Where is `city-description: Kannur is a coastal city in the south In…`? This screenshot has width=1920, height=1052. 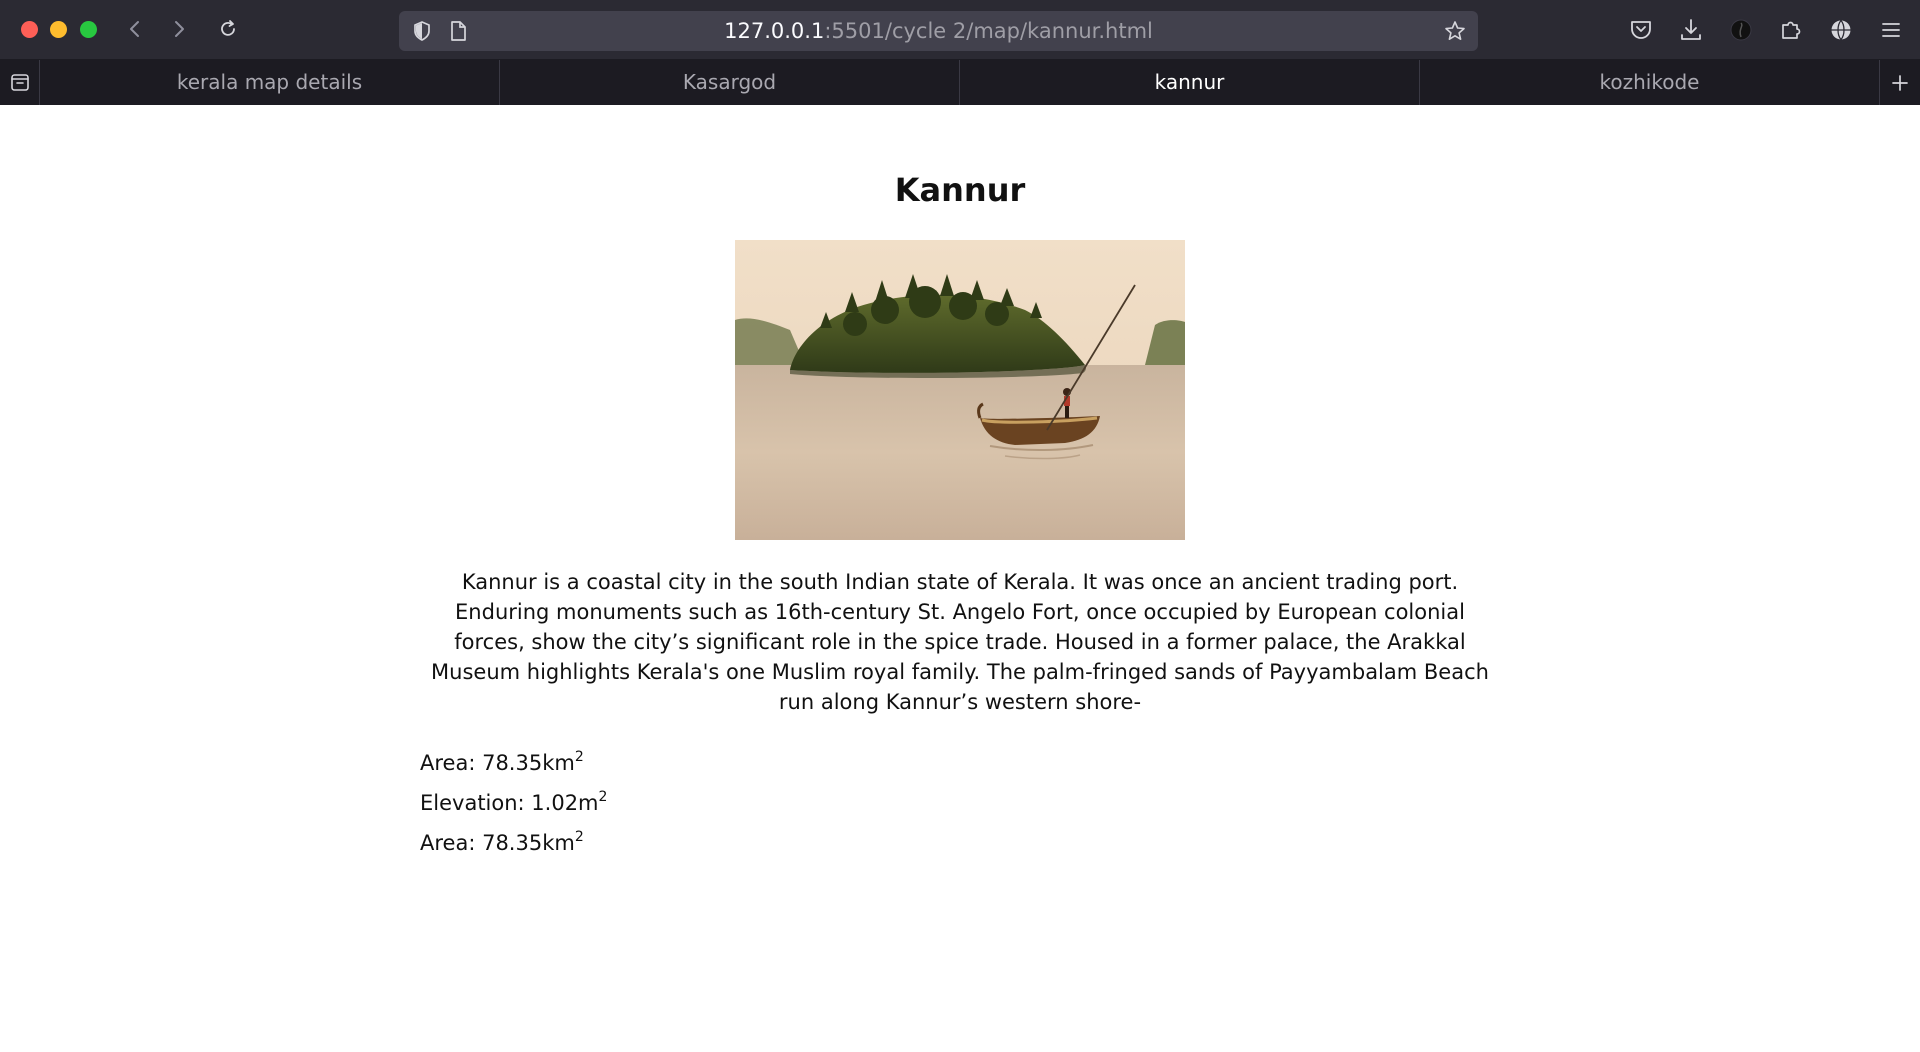
city-description: Kannur is a coastal city in the south In… is located at coordinates (960, 642).